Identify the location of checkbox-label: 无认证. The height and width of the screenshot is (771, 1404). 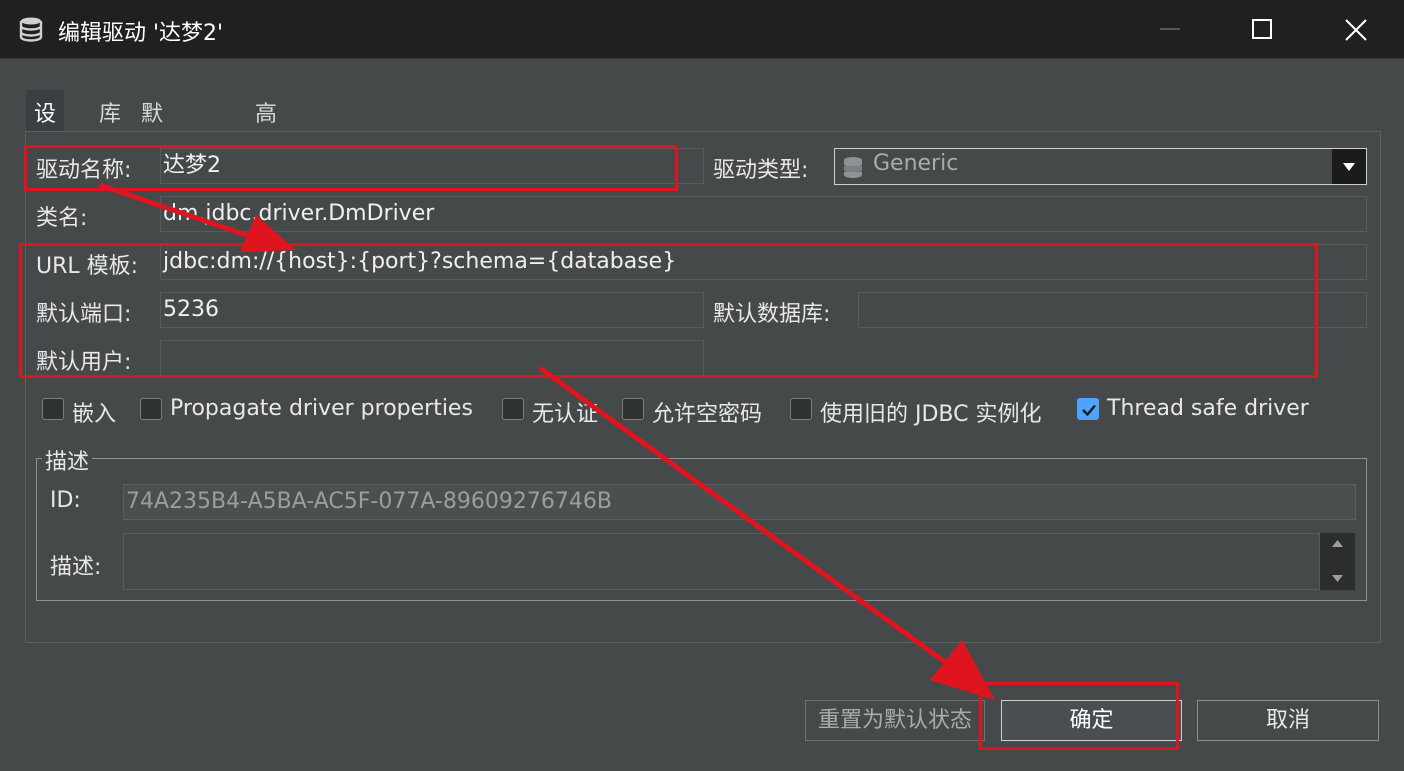
(565, 414).